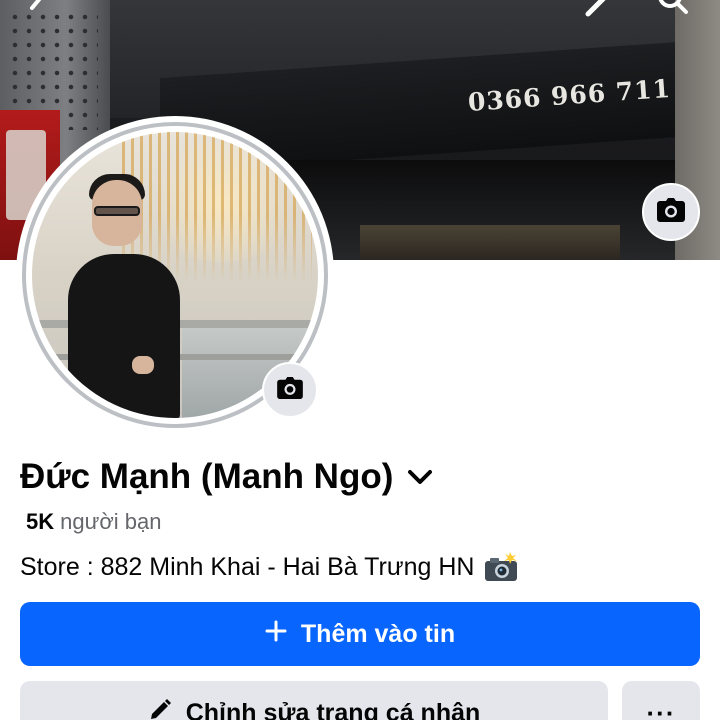  I want to click on friends-summary: 5K người bạn, so click(93, 522).